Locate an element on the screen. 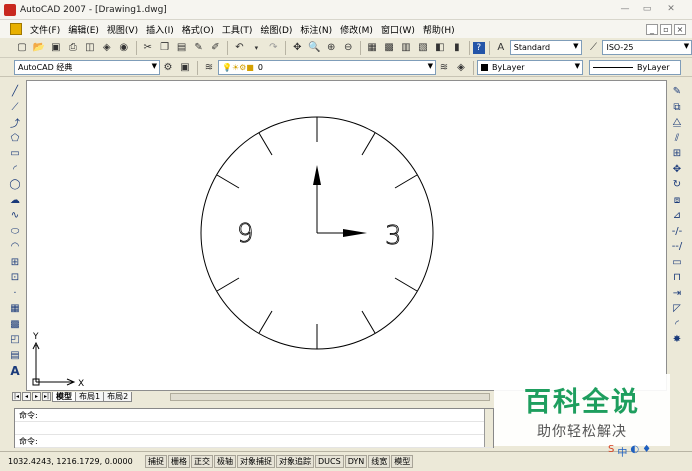 This screenshot has width=692, height=471. snap-toggle: 捕捉 is located at coordinates (156, 461).